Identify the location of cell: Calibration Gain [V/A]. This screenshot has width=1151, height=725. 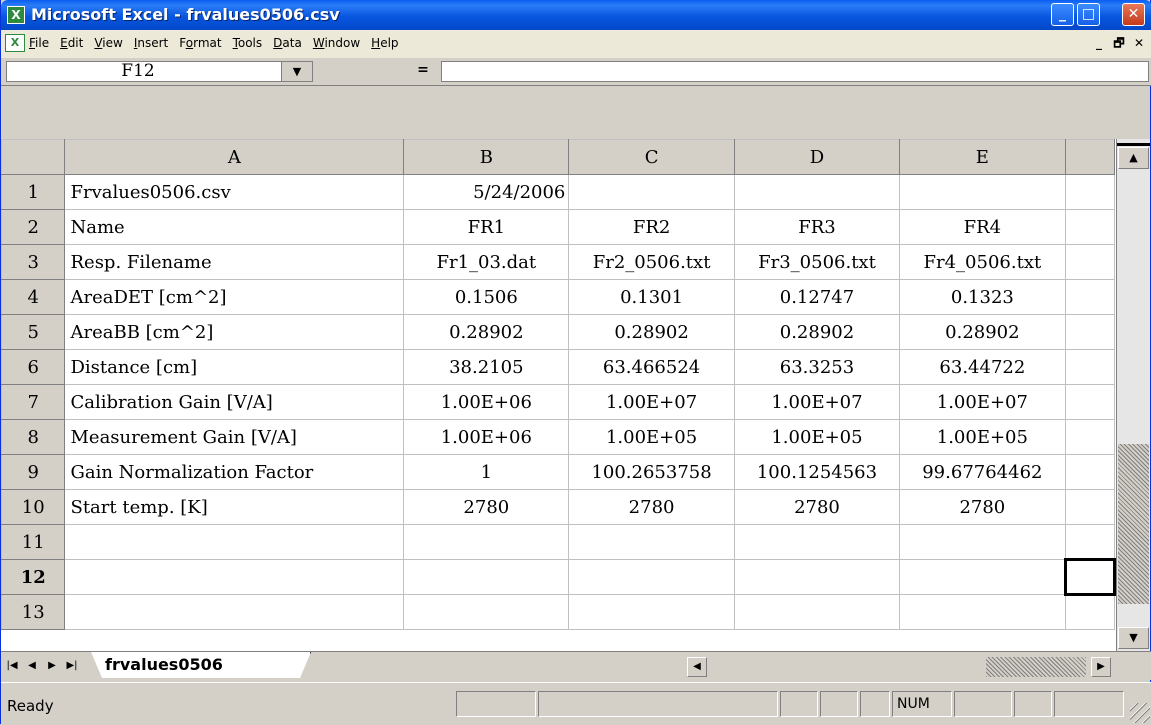
(234, 402).